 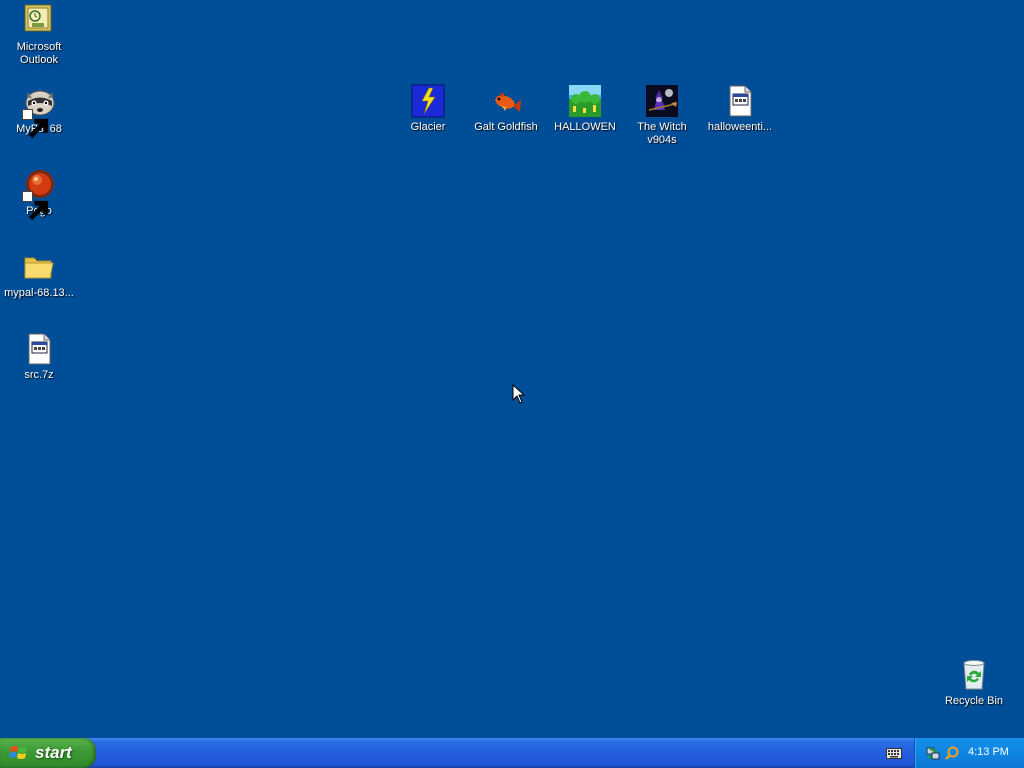 I want to click on halloween-game-icon, so click(x=585, y=101).